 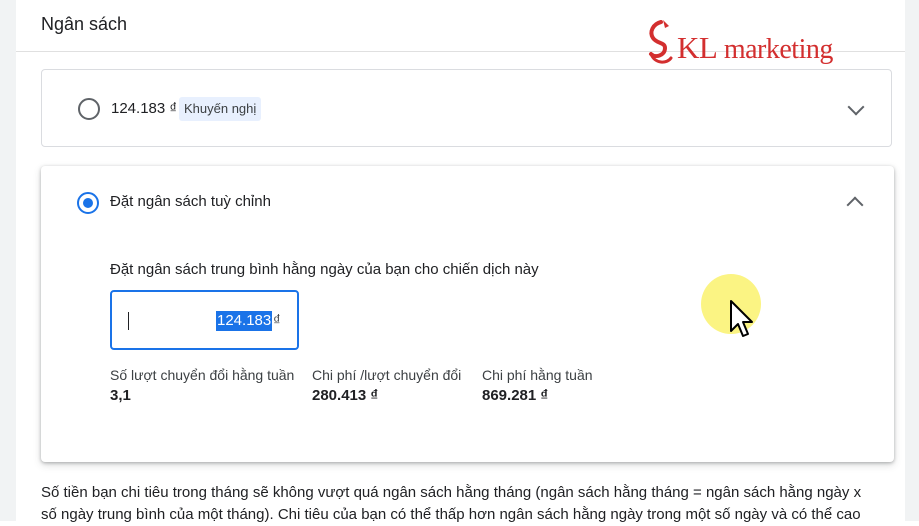 I want to click on stat-label: Chi phí /lượt chuyển đổi, so click(x=387, y=375).